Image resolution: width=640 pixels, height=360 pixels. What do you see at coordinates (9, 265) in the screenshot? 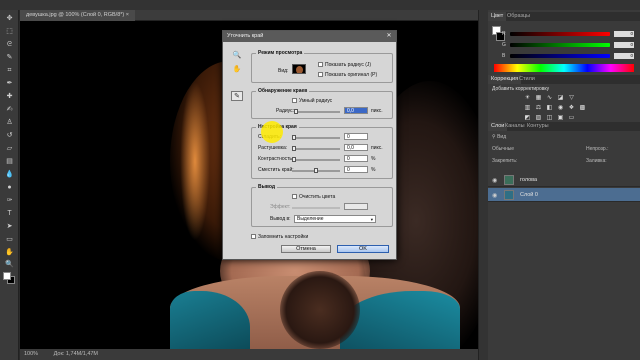
I see `zoom-tool-icon: 🔍` at bounding box center [9, 265].